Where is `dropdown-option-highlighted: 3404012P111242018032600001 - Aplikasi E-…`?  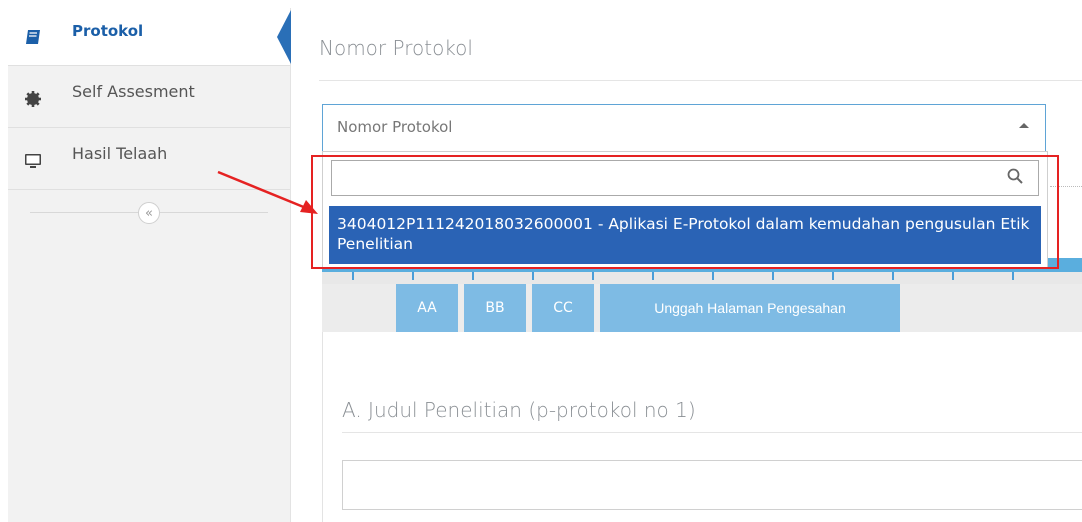
dropdown-option-highlighted: 3404012P111242018032600001 - Aplikasi E-… is located at coordinates (685, 235).